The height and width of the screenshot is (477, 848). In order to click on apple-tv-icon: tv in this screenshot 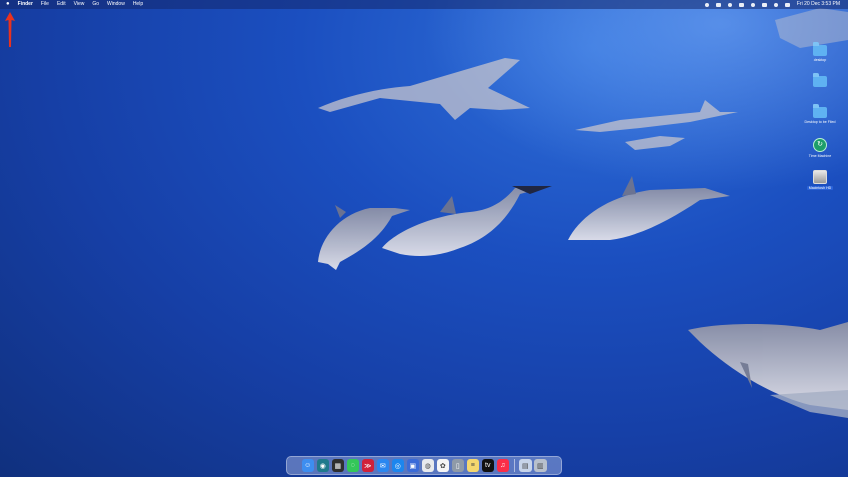, I will do `click(487, 465)`.